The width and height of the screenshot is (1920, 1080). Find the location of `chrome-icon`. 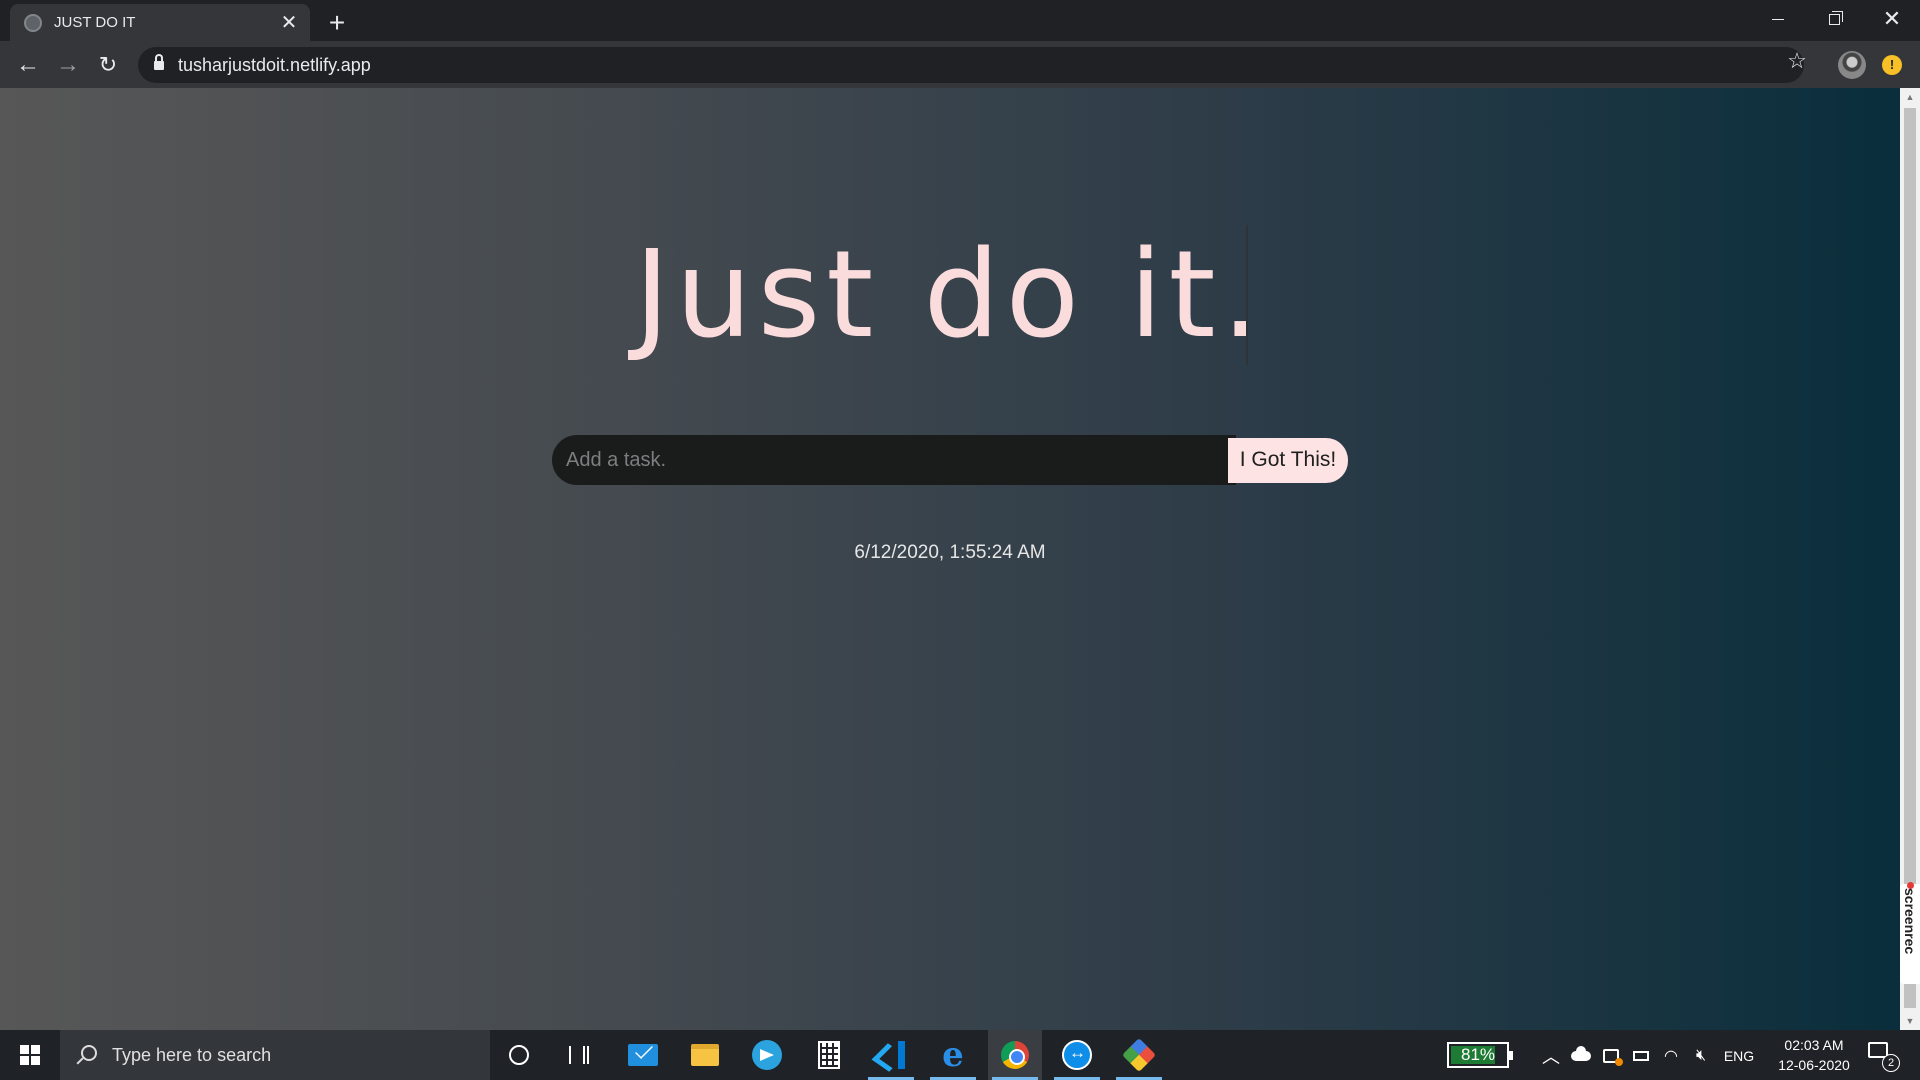

chrome-icon is located at coordinates (1015, 1055).